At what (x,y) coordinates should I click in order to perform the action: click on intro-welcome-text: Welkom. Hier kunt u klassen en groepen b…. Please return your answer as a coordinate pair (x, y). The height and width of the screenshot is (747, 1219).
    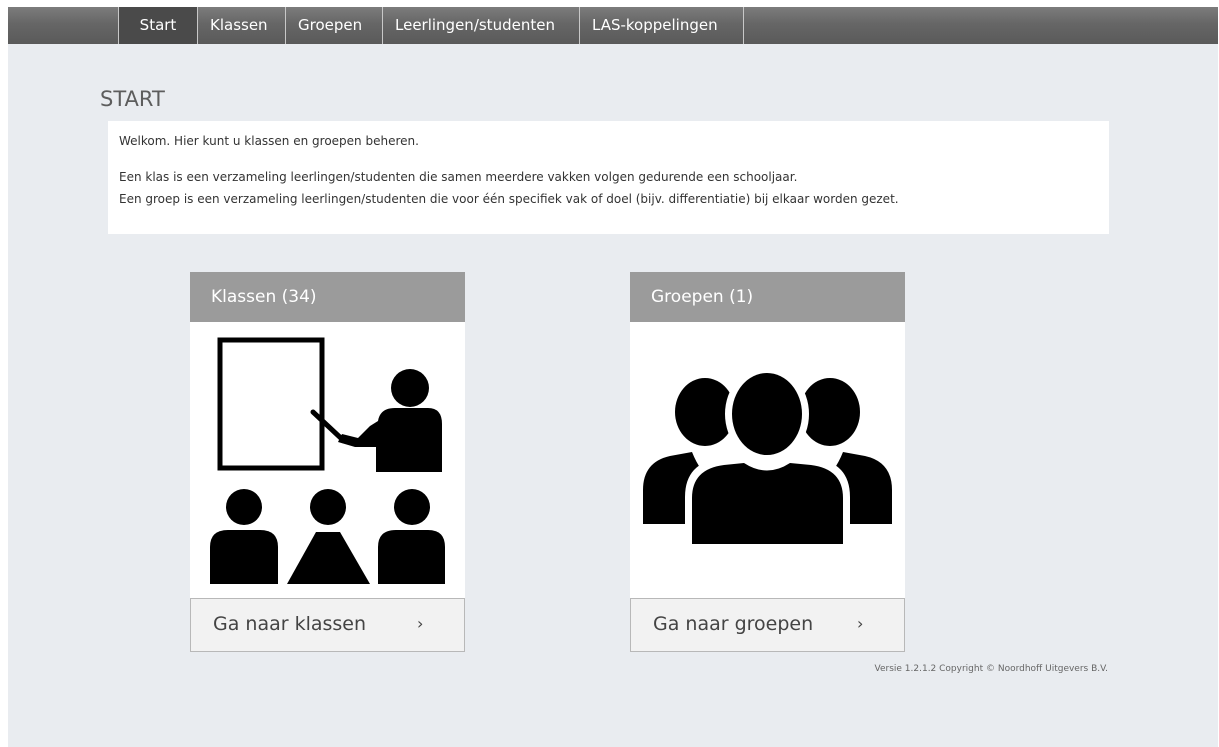
    Looking at the image, I should click on (269, 141).